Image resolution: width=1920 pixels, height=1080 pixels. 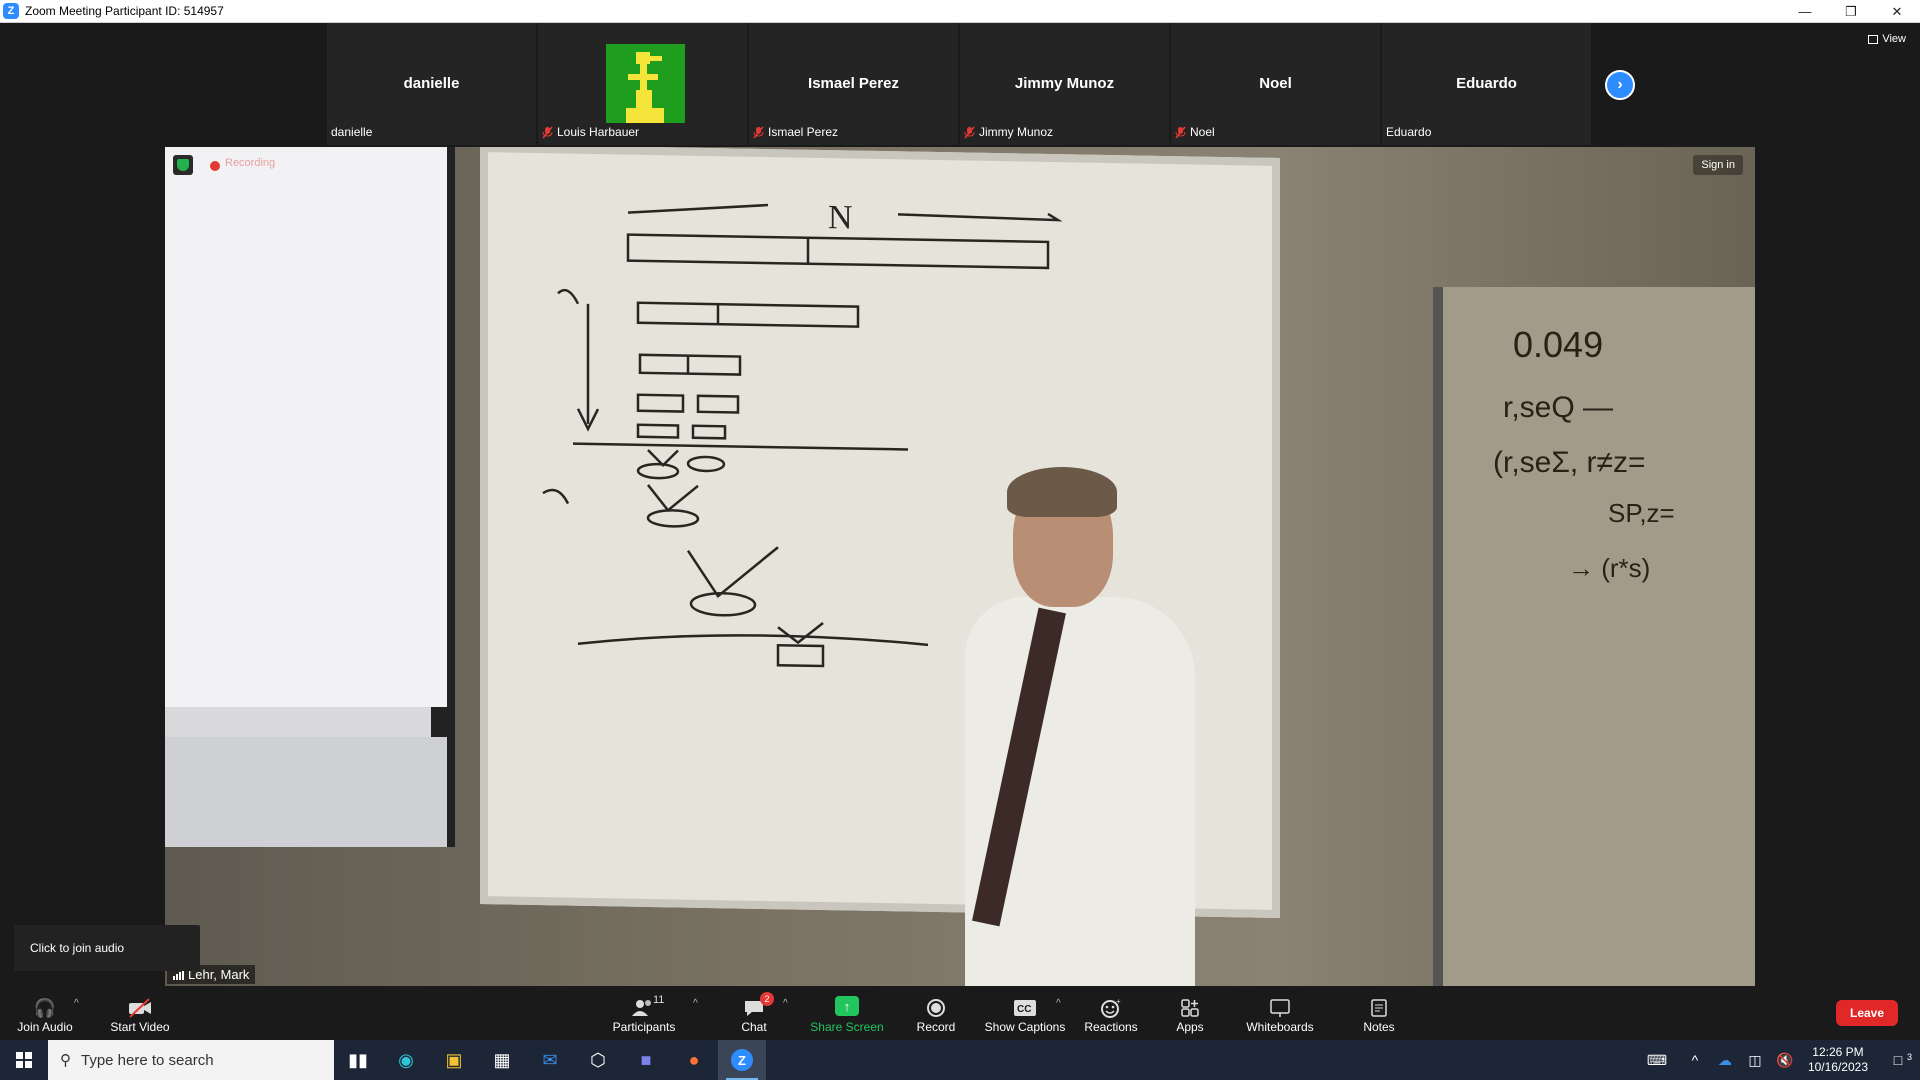 I want to click on record-button: Record, so click(x=936, y=1013).